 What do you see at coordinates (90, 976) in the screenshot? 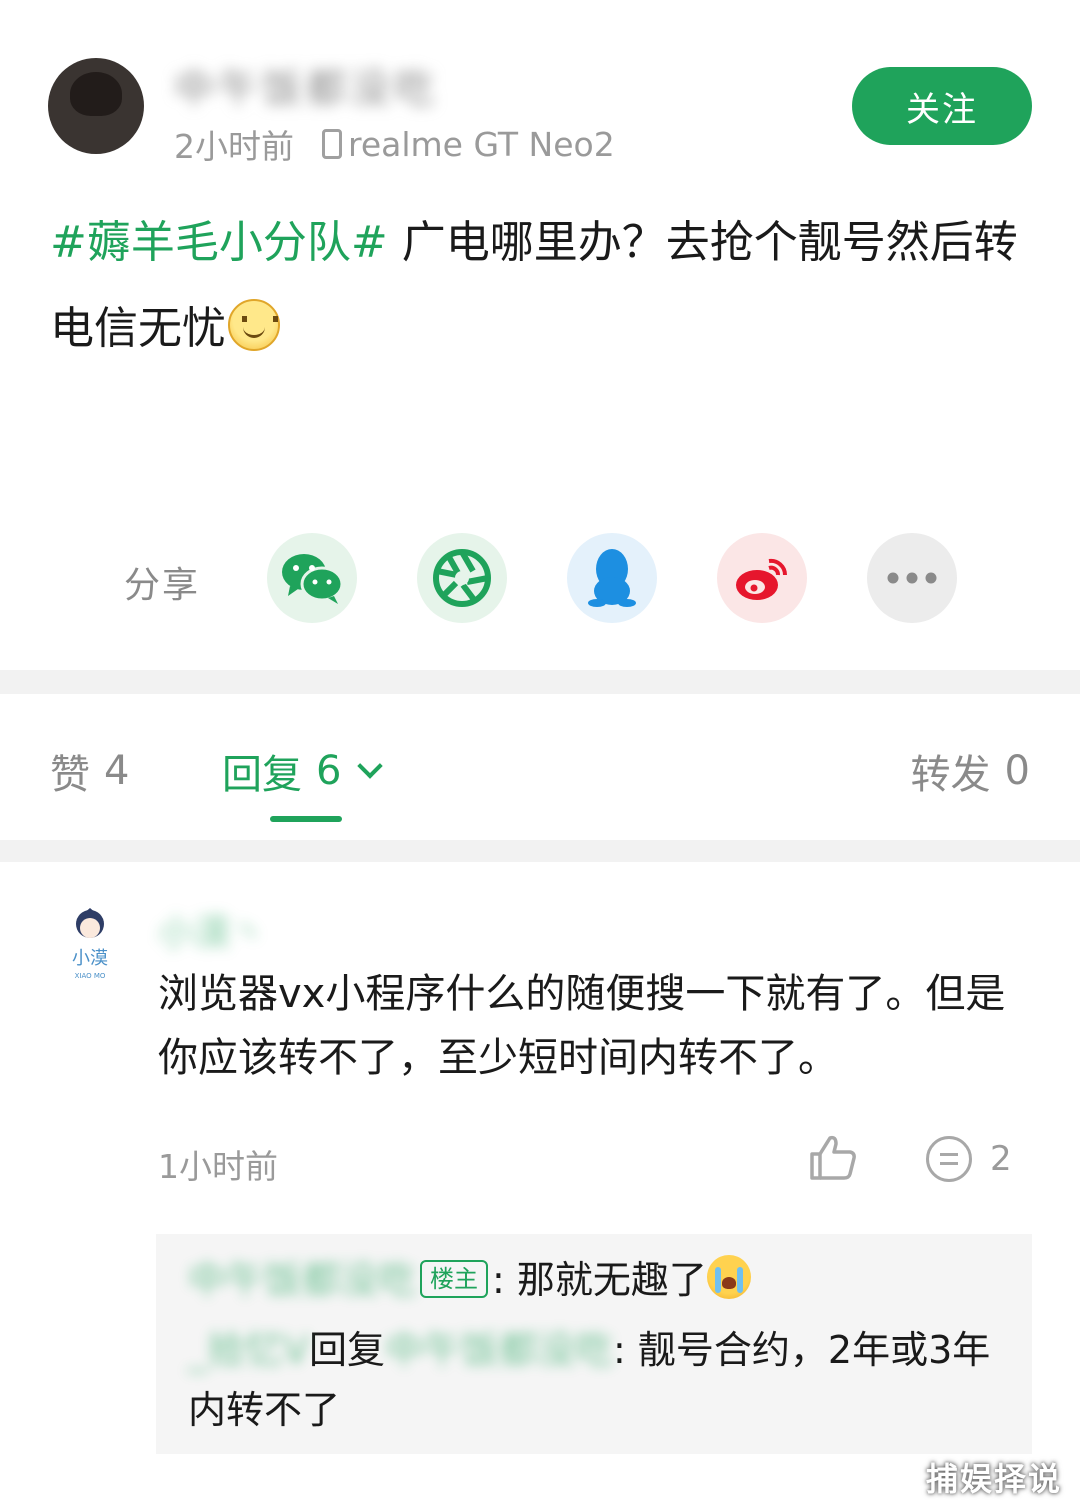
I see `avatar-subtext: XIAO MO` at bounding box center [90, 976].